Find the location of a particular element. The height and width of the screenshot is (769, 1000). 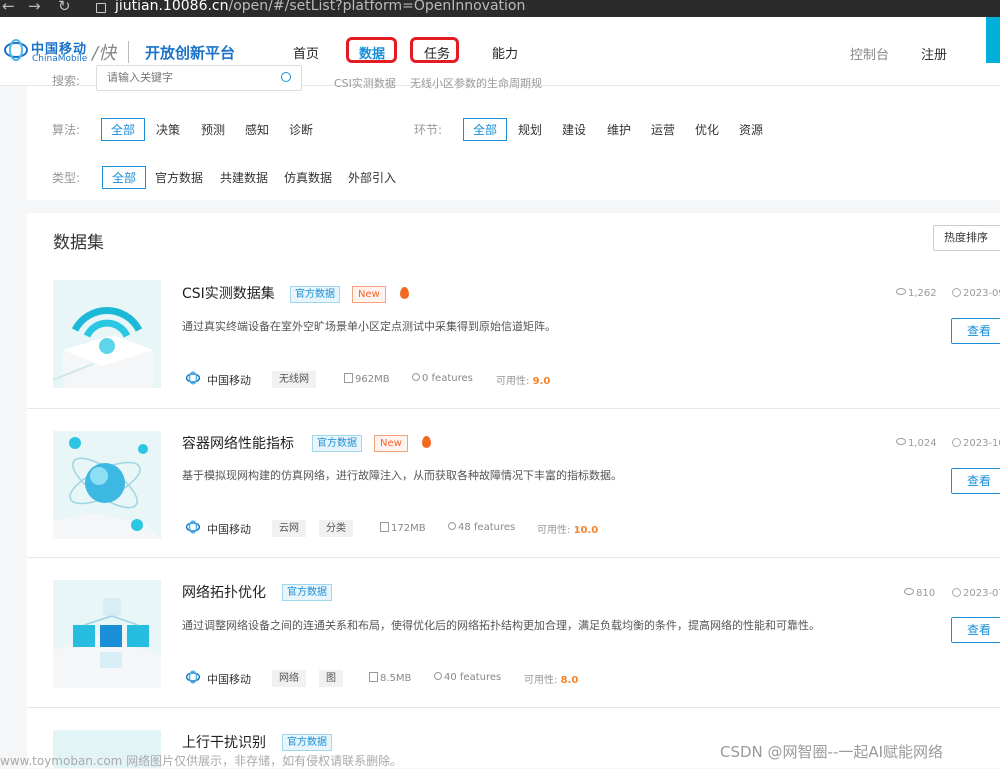

search-suggestion-1: CSI实测数据 is located at coordinates (365, 83).